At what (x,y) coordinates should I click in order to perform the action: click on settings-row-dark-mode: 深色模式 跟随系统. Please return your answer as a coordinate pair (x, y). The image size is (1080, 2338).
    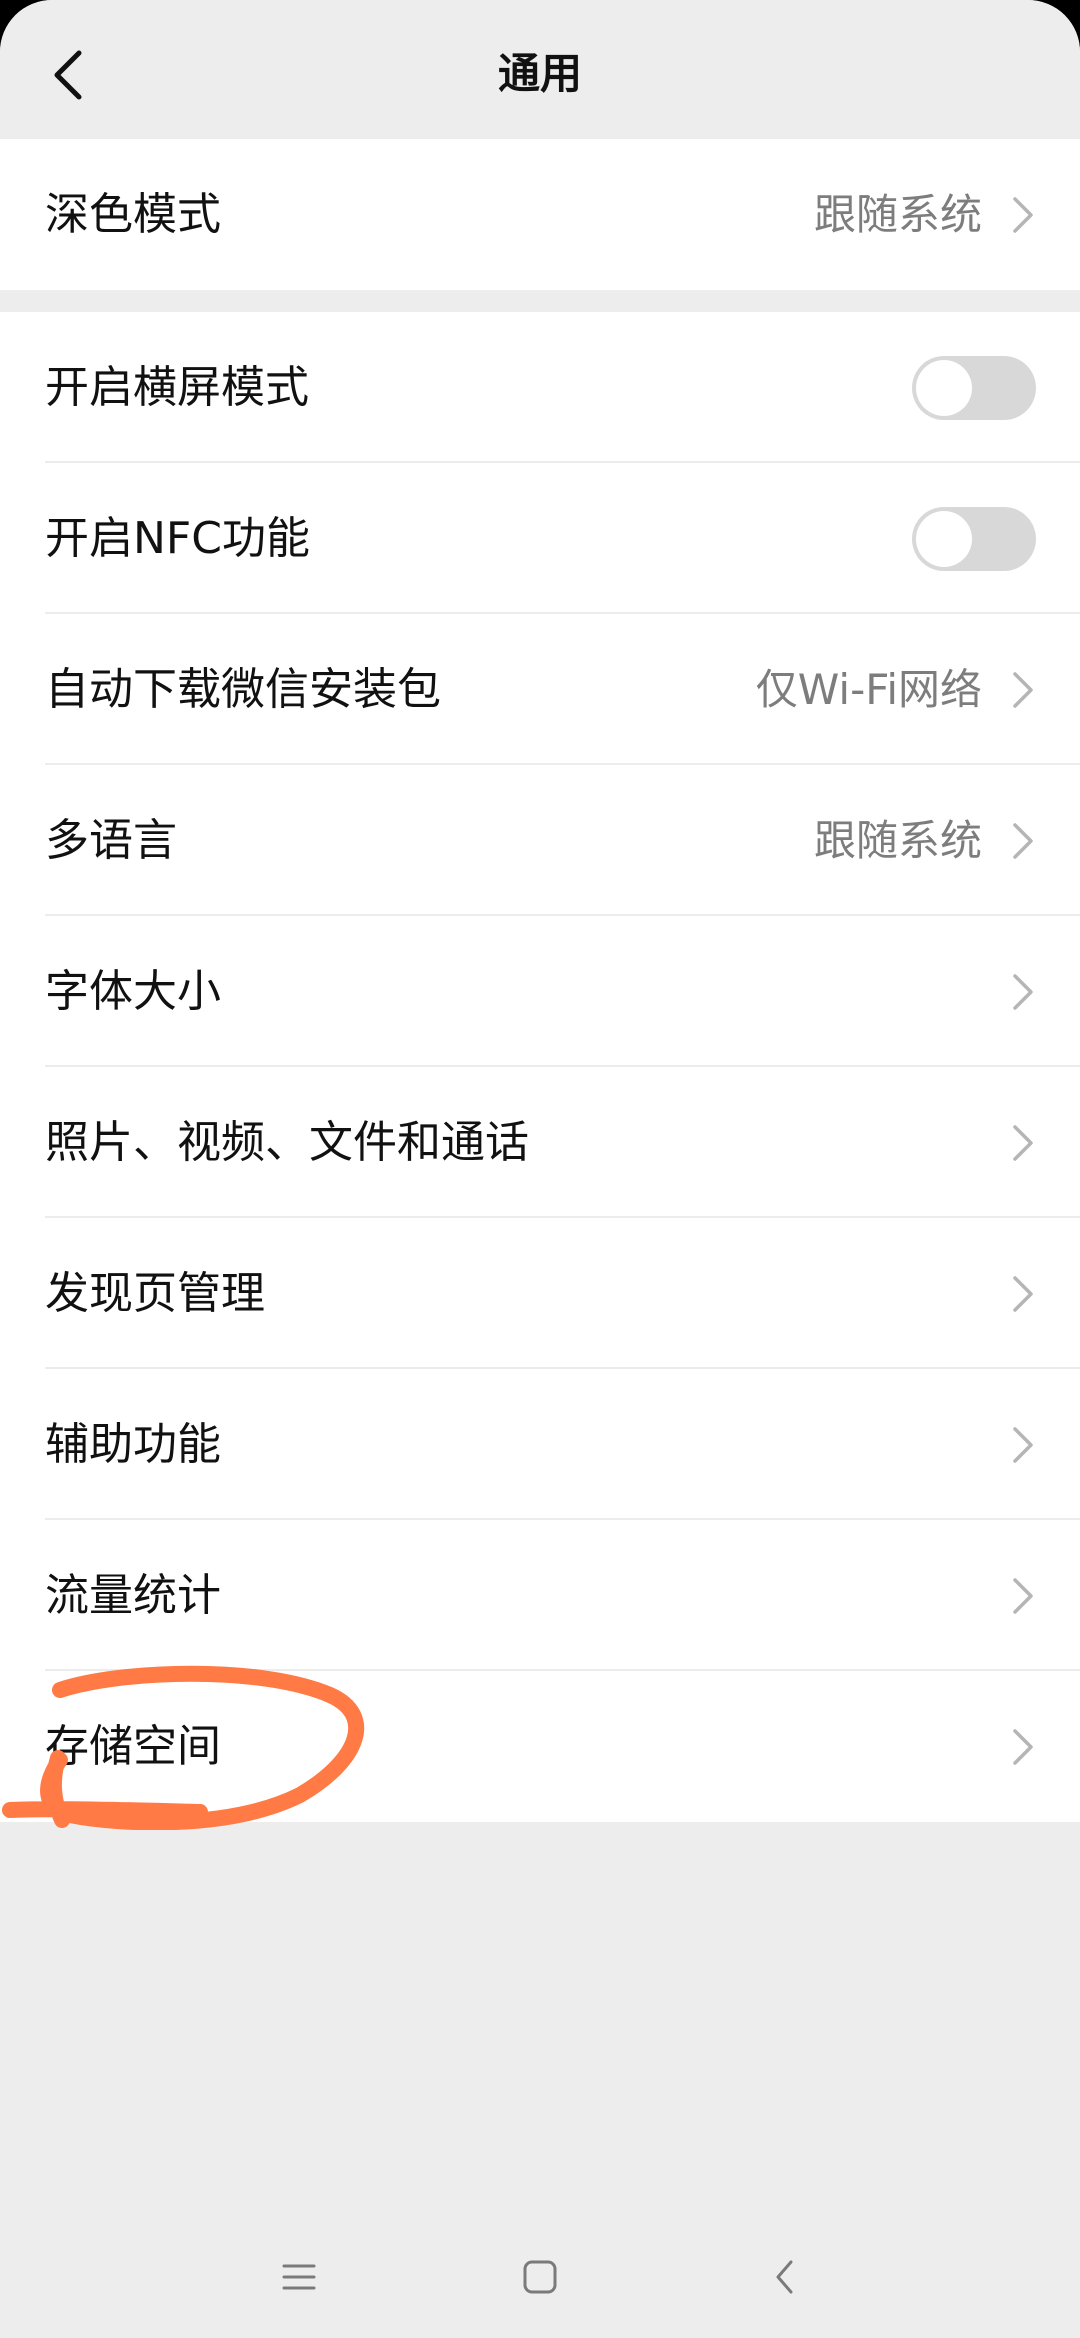
    Looking at the image, I should click on (540, 214).